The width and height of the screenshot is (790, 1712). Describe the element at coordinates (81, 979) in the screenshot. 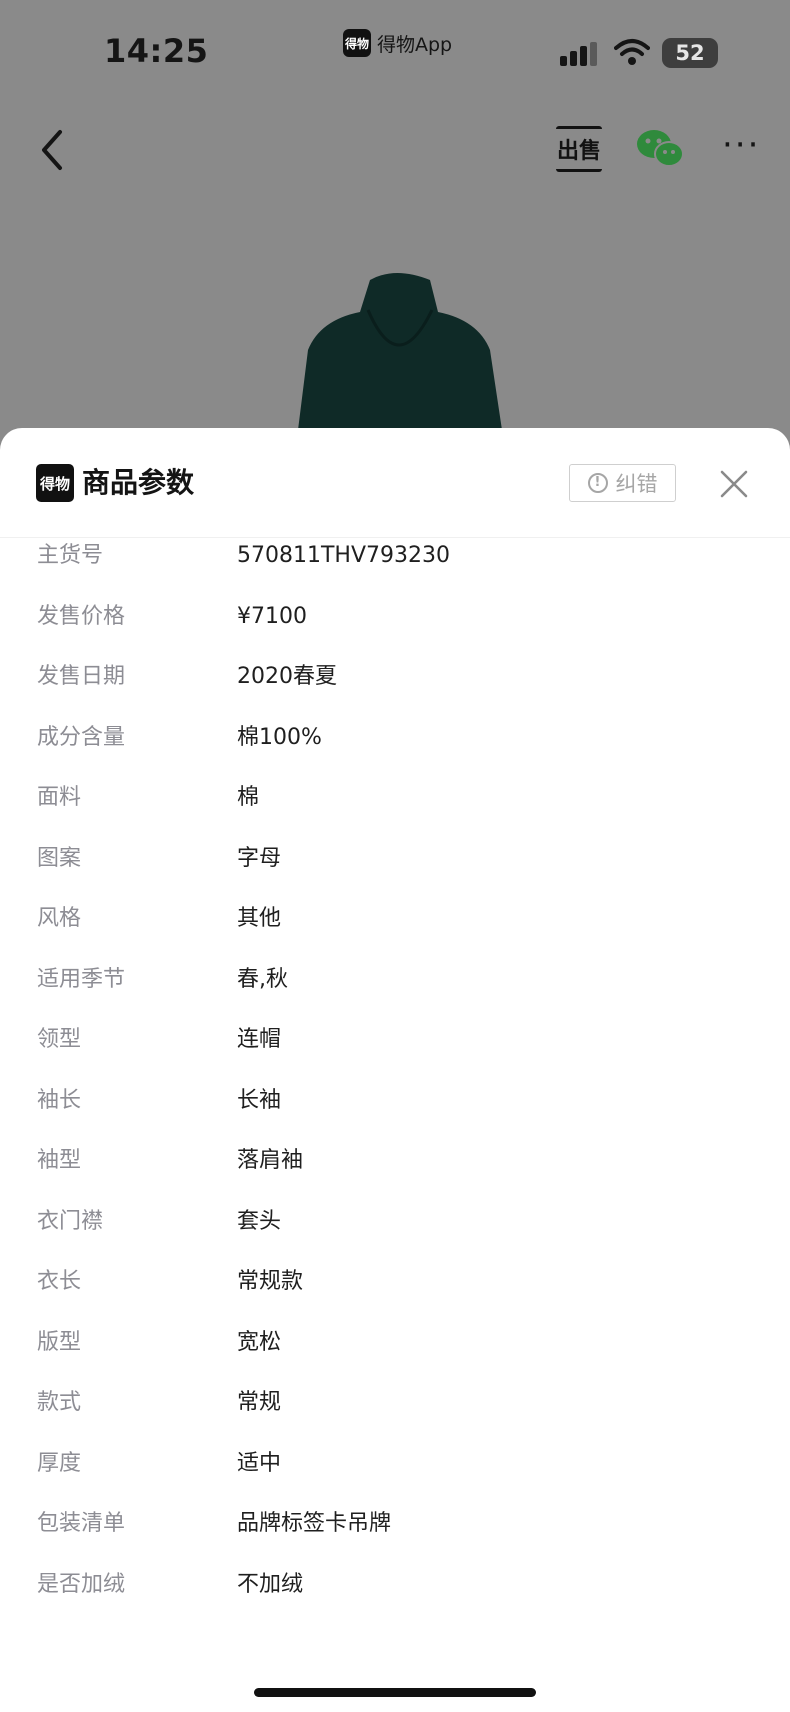

I see `param-label: 适用季节` at that location.